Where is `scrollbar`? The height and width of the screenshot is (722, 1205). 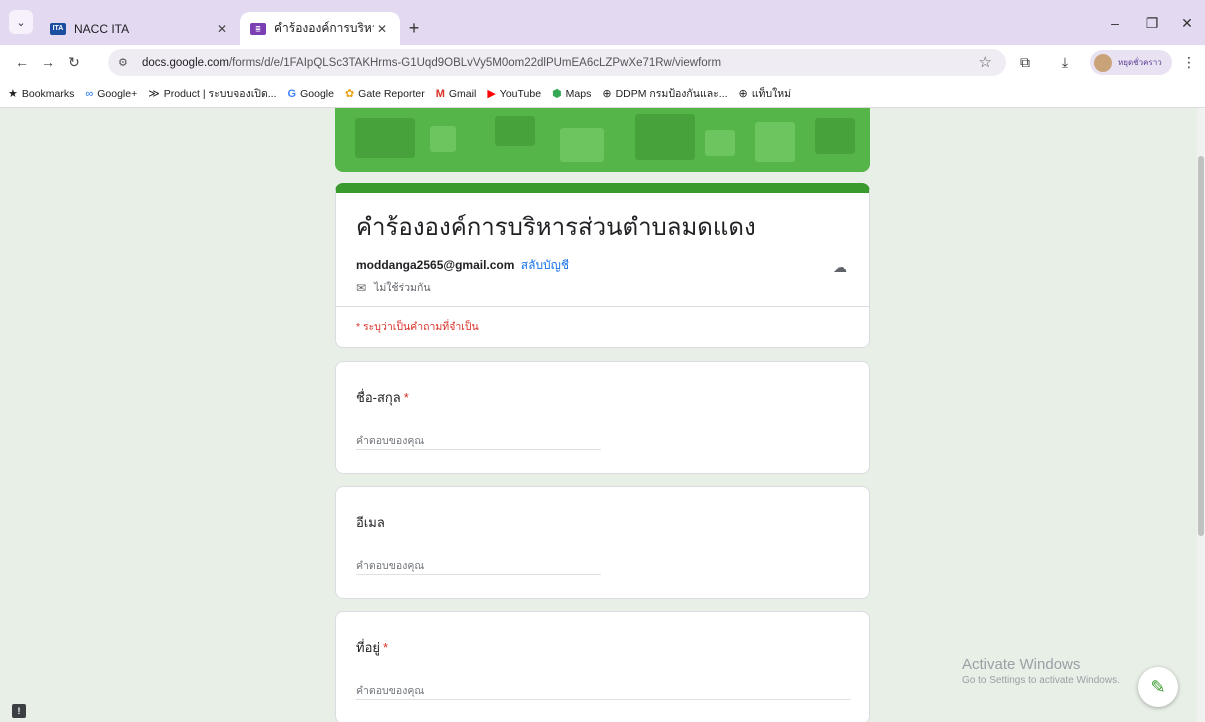
scrollbar is located at coordinates (1201, 415).